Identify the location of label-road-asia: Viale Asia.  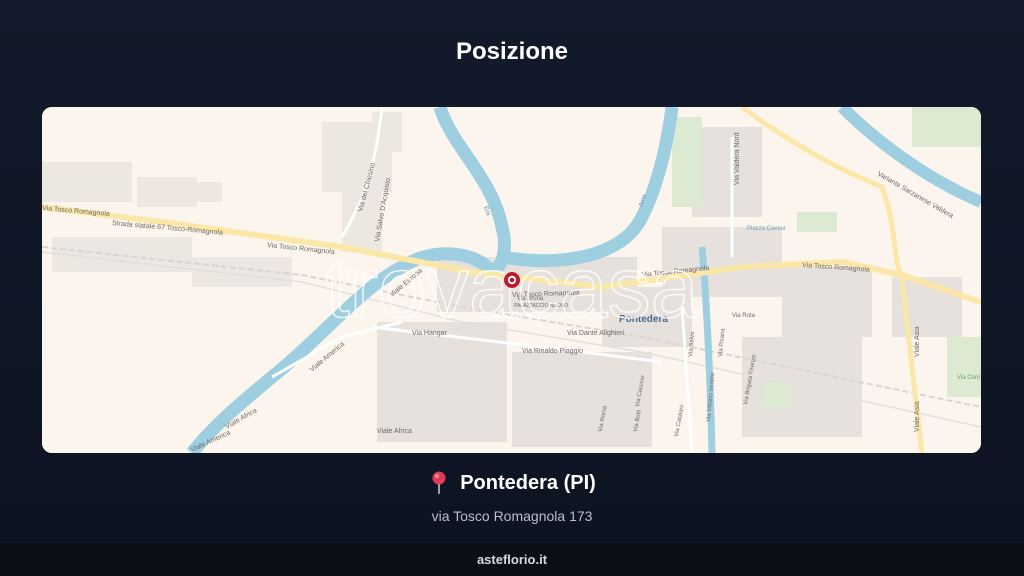
(917, 341).